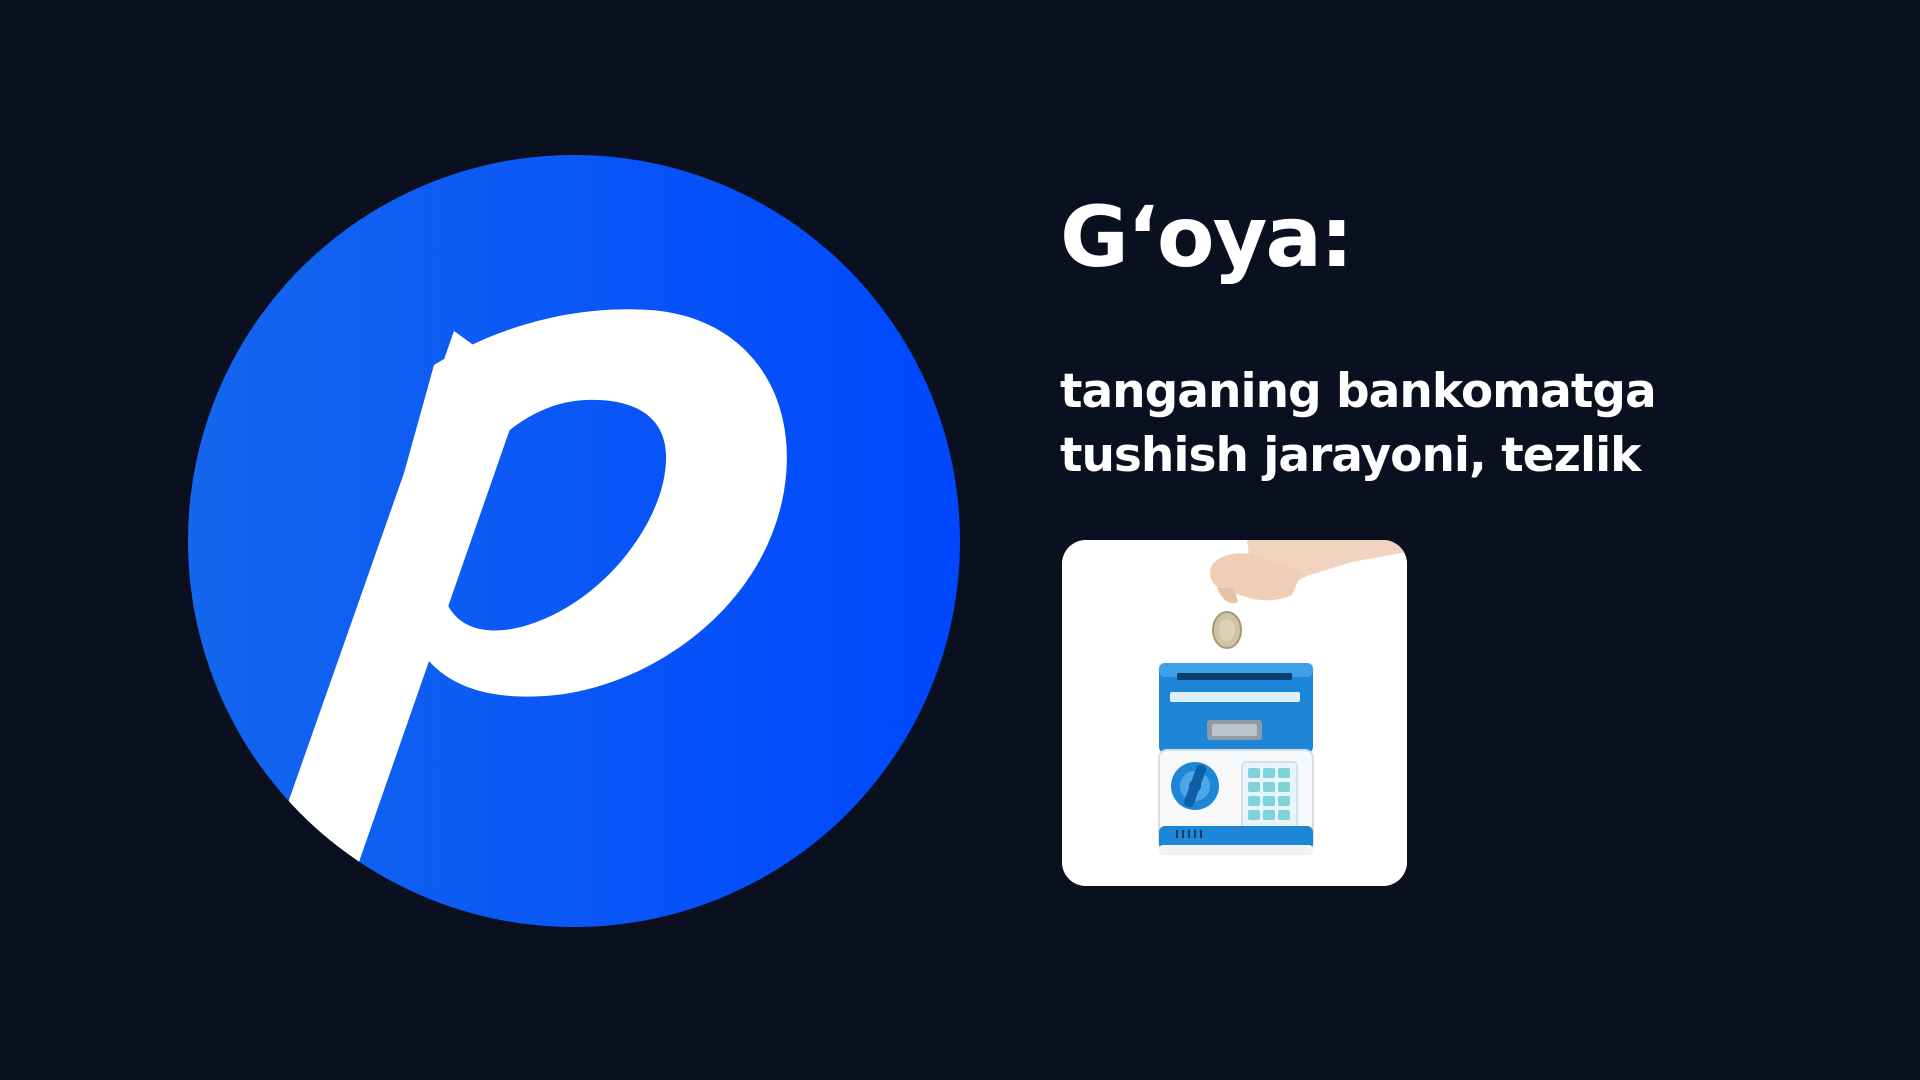 The height and width of the screenshot is (1080, 1920). I want to click on slide-title: G‘oya:, so click(1207, 237).